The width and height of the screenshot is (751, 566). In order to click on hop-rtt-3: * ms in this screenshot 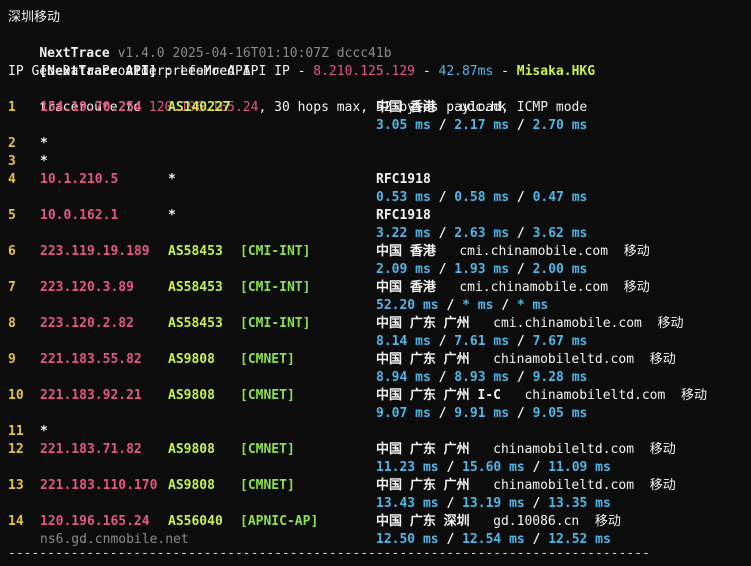, I will do `click(532, 305)`.